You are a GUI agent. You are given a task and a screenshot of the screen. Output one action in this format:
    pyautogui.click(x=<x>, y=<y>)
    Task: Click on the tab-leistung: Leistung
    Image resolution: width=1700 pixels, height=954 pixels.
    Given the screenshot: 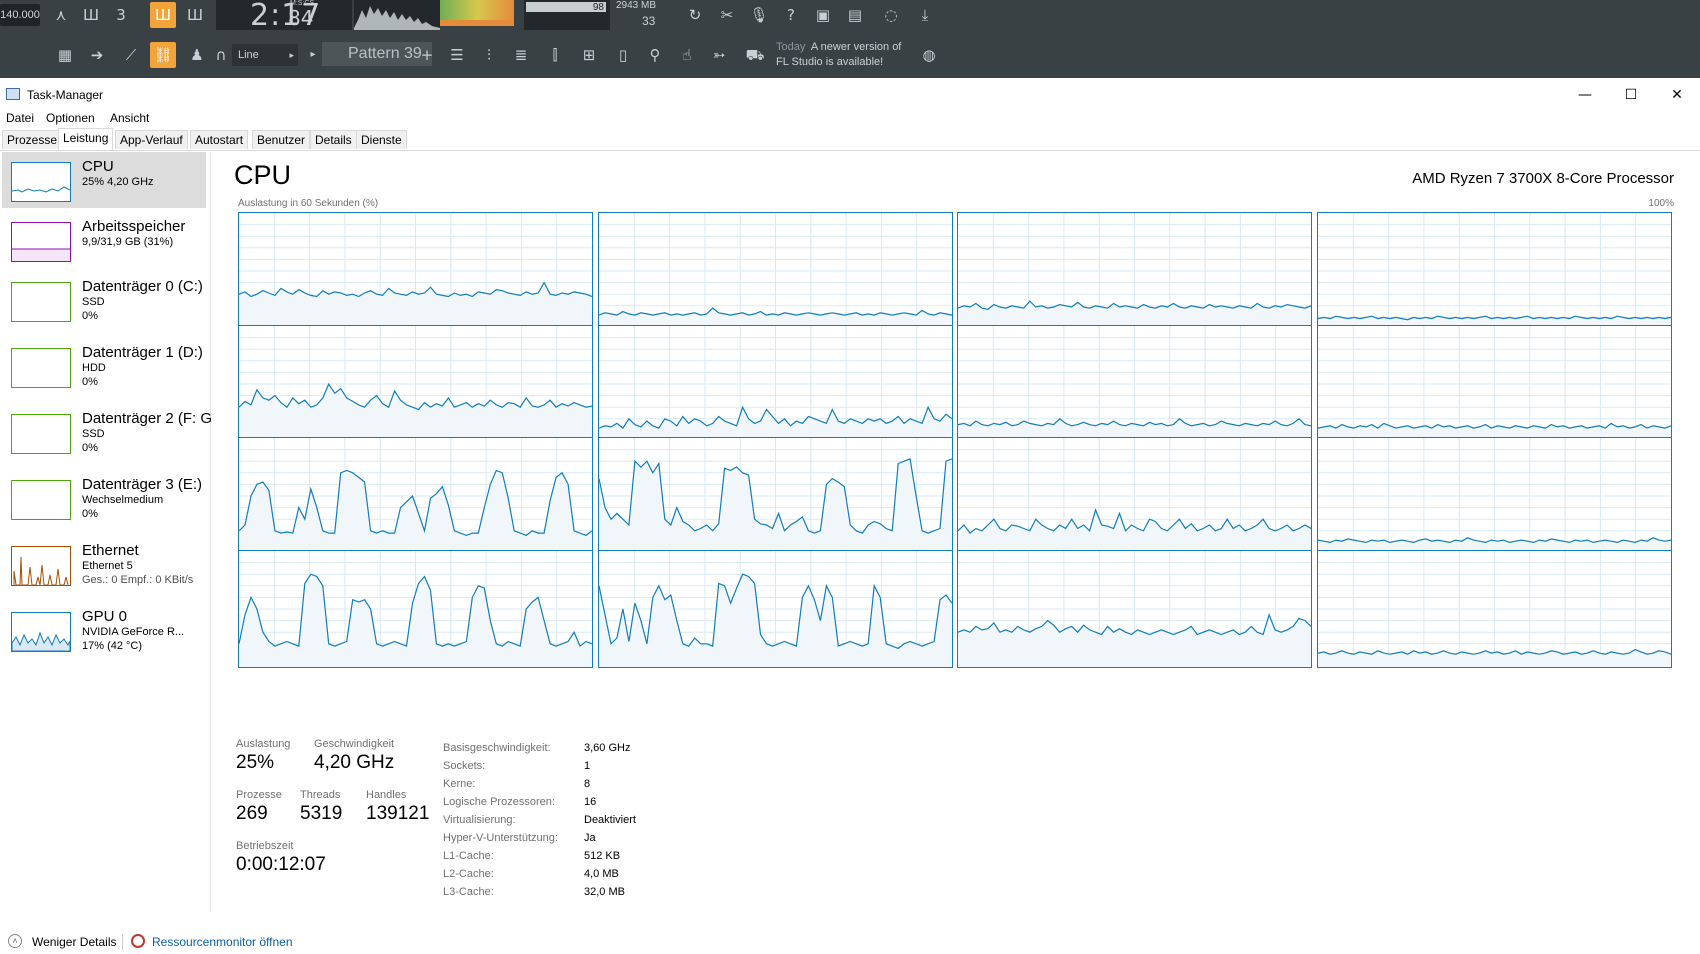 What is the action you would take?
    pyautogui.click(x=86, y=139)
    